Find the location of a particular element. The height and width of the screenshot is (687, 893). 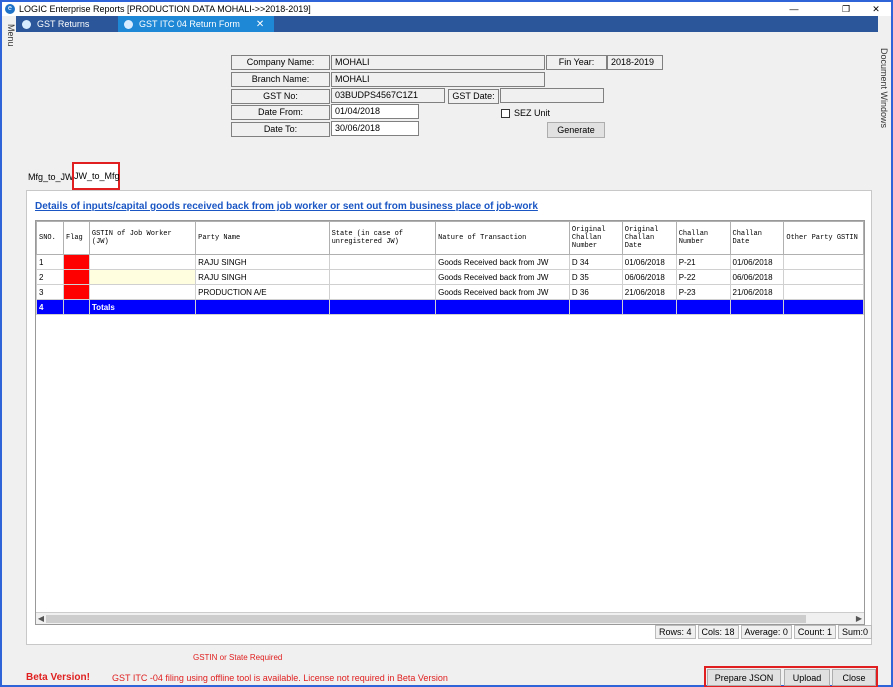

close-window-button: ✕ is located at coordinates (876, 9).